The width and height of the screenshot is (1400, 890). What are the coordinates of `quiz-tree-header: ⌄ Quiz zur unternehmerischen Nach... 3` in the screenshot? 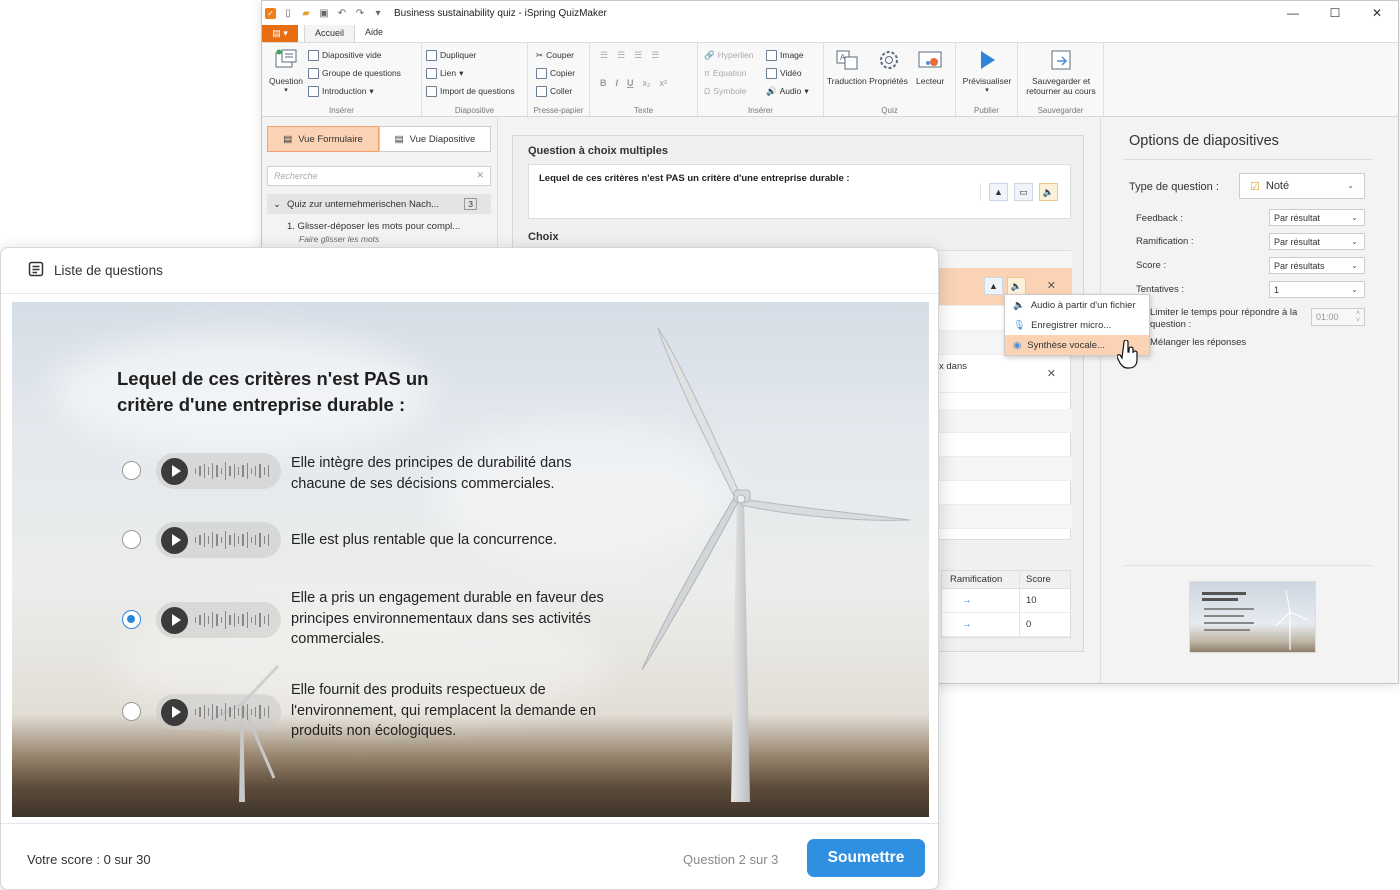 It's located at (379, 204).